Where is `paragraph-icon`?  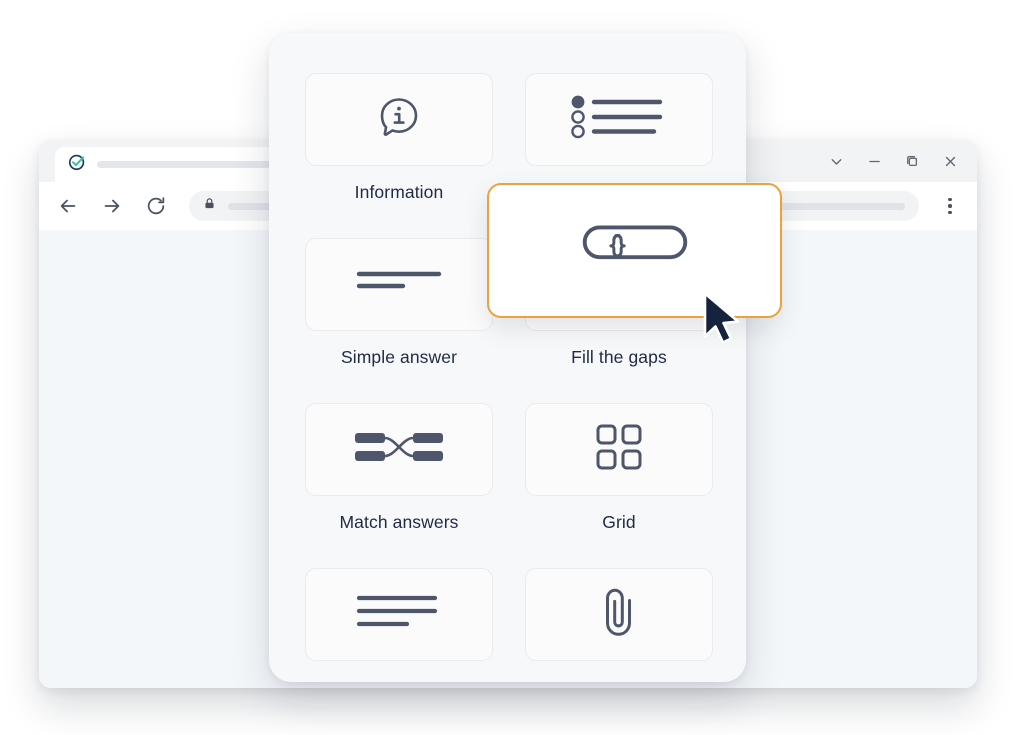 paragraph-icon is located at coordinates (399, 614).